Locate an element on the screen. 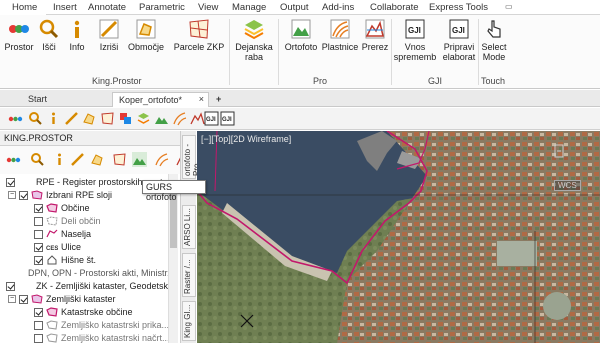  tree-item-ulice: CEST Ulice is located at coordinates (57, 247).